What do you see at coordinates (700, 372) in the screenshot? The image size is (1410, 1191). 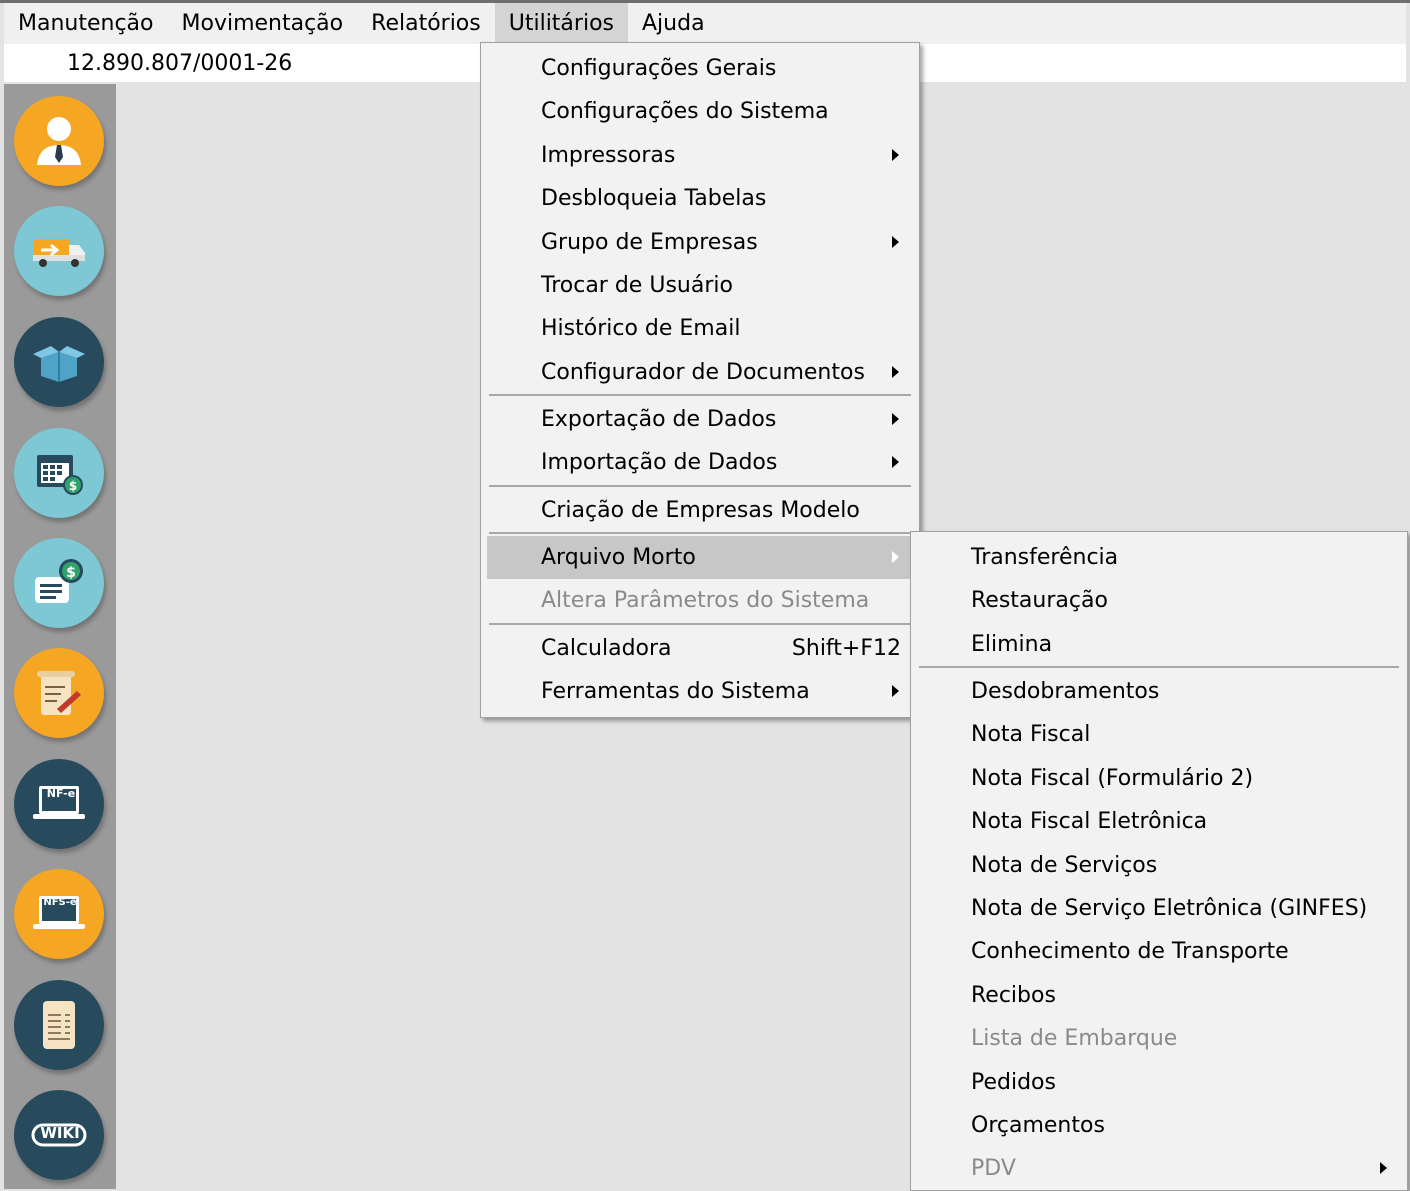 I see `menu-item-configurador-documentos: Configurador de Documentos` at bounding box center [700, 372].